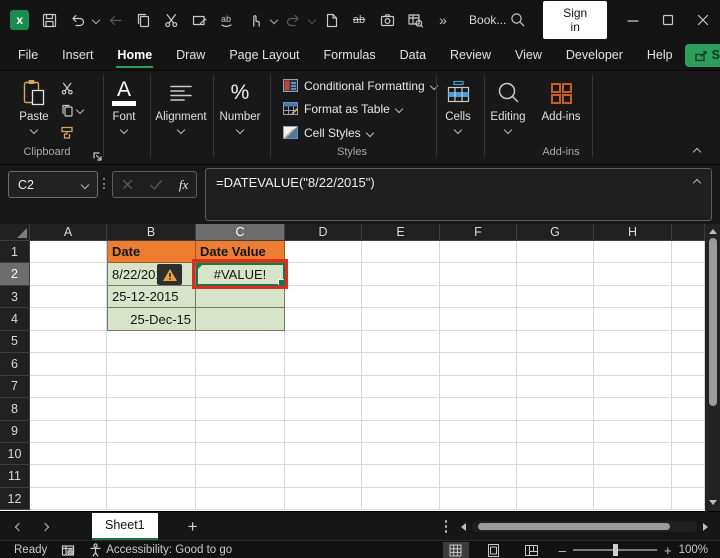  Describe the element at coordinates (323, 364) in the screenshot. I see `cell-D6` at that location.